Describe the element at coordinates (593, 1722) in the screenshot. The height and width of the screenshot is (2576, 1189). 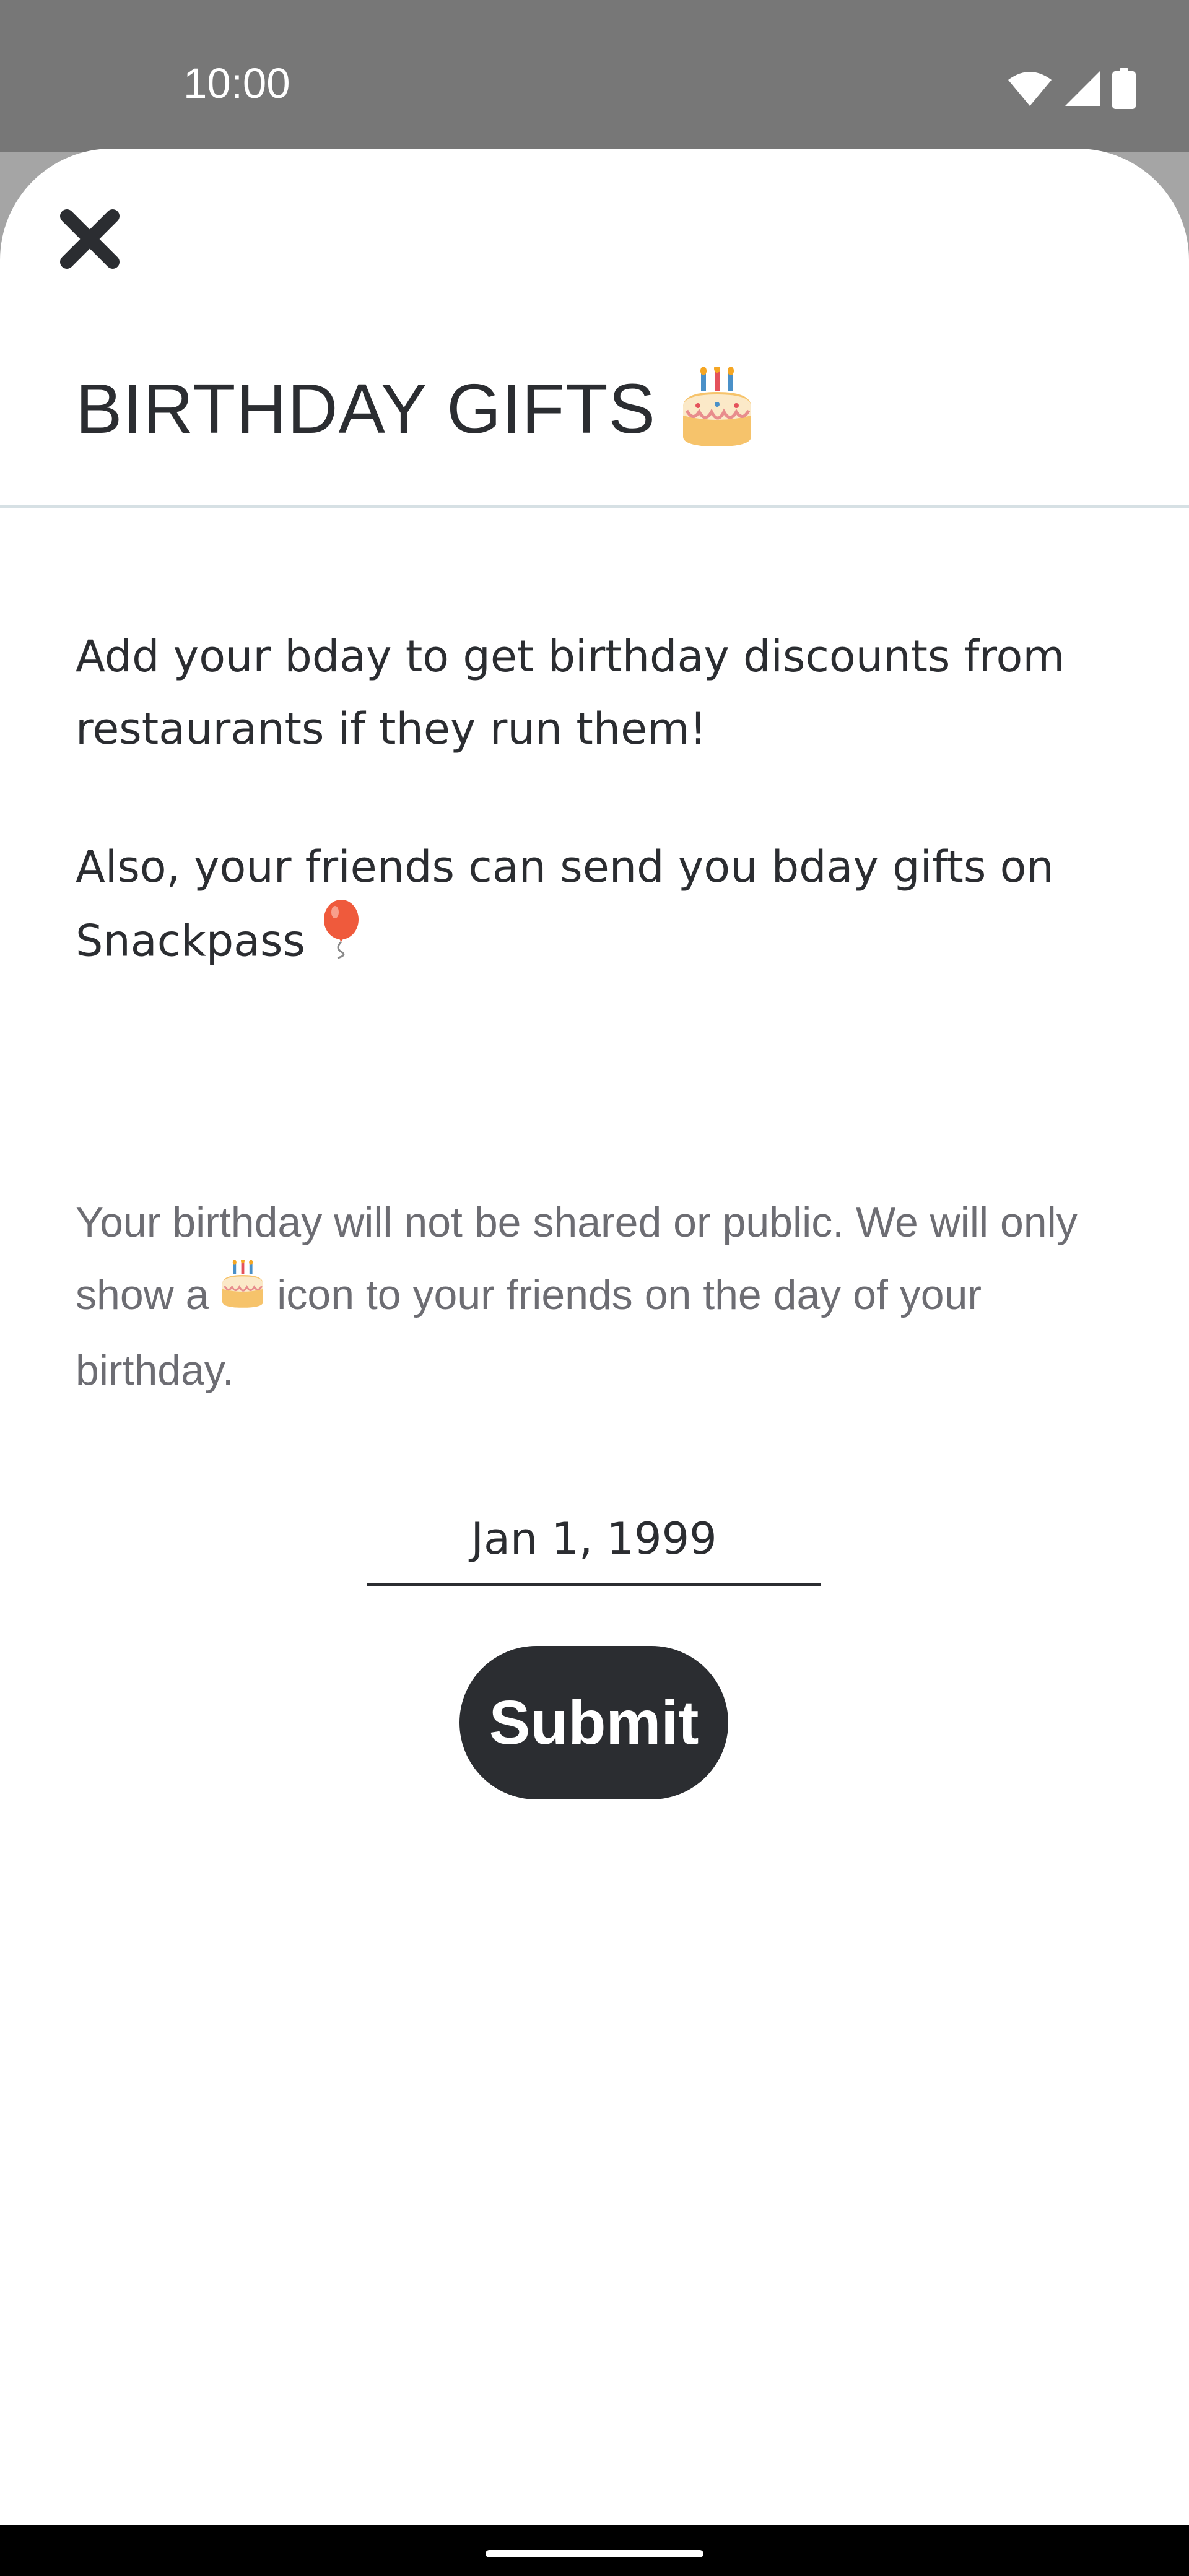
I see `submit-button: Submit` at that location.